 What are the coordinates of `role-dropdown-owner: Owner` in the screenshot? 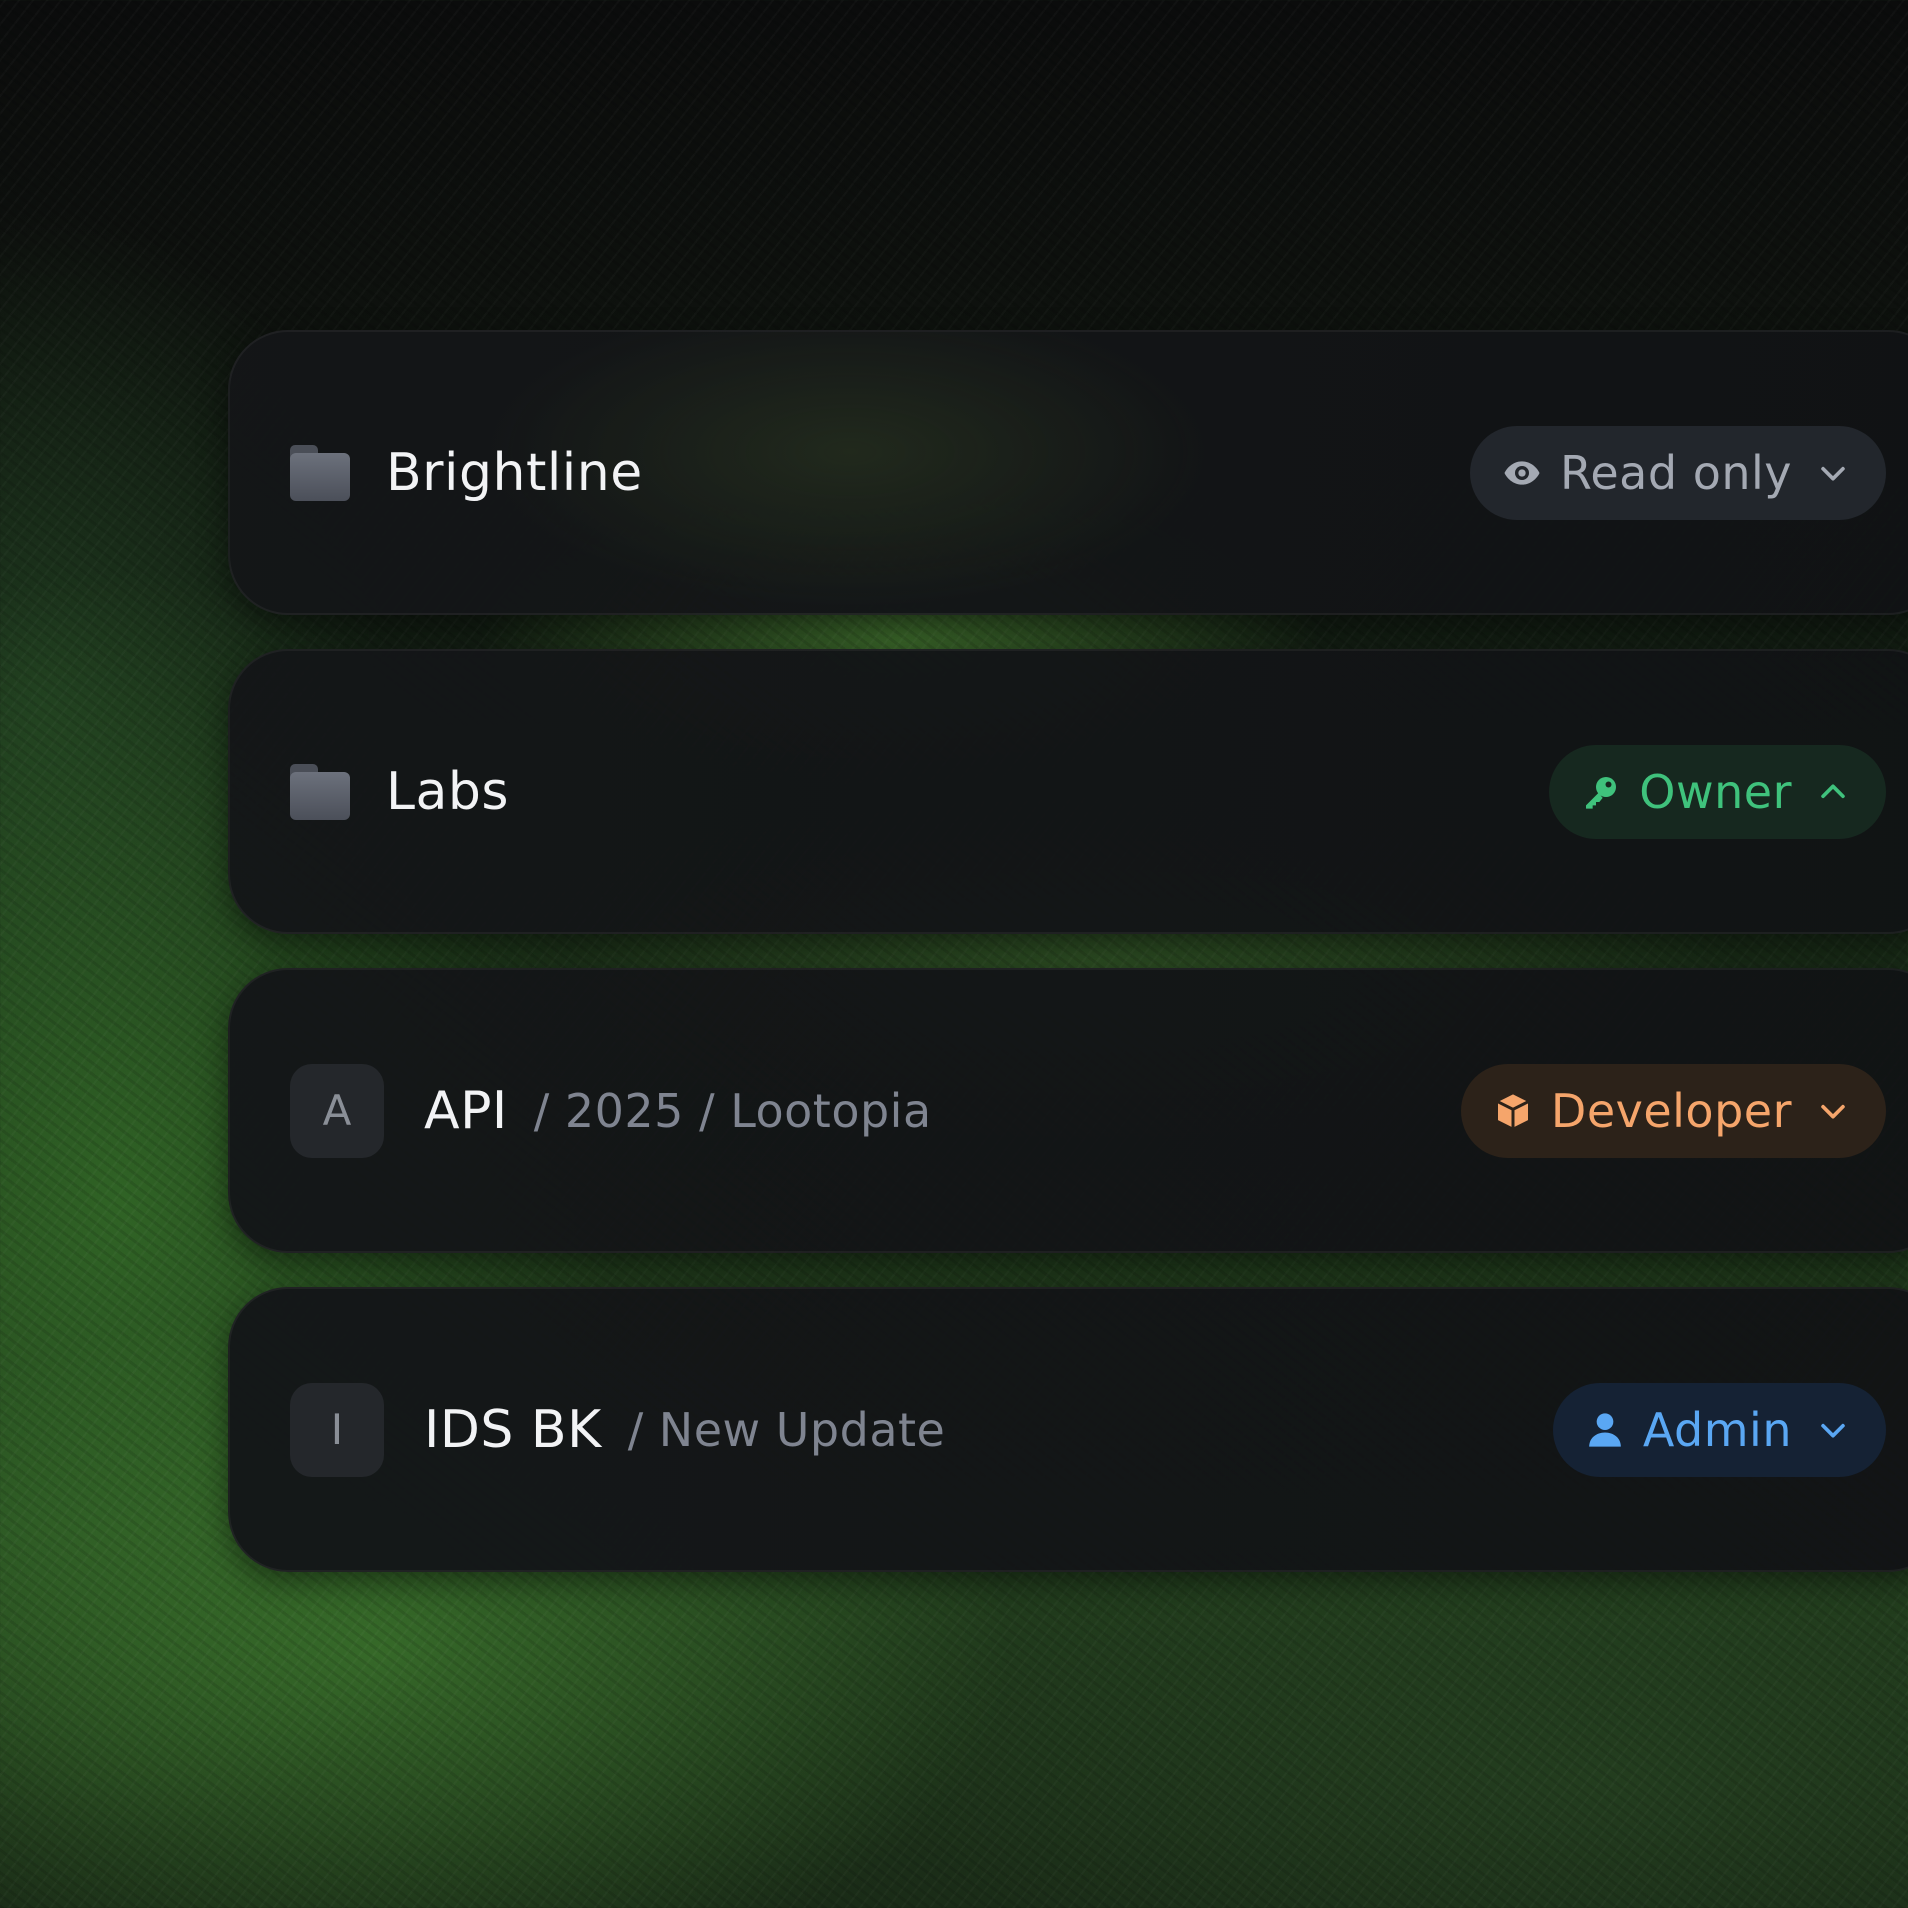 It's located at (1717, 791).